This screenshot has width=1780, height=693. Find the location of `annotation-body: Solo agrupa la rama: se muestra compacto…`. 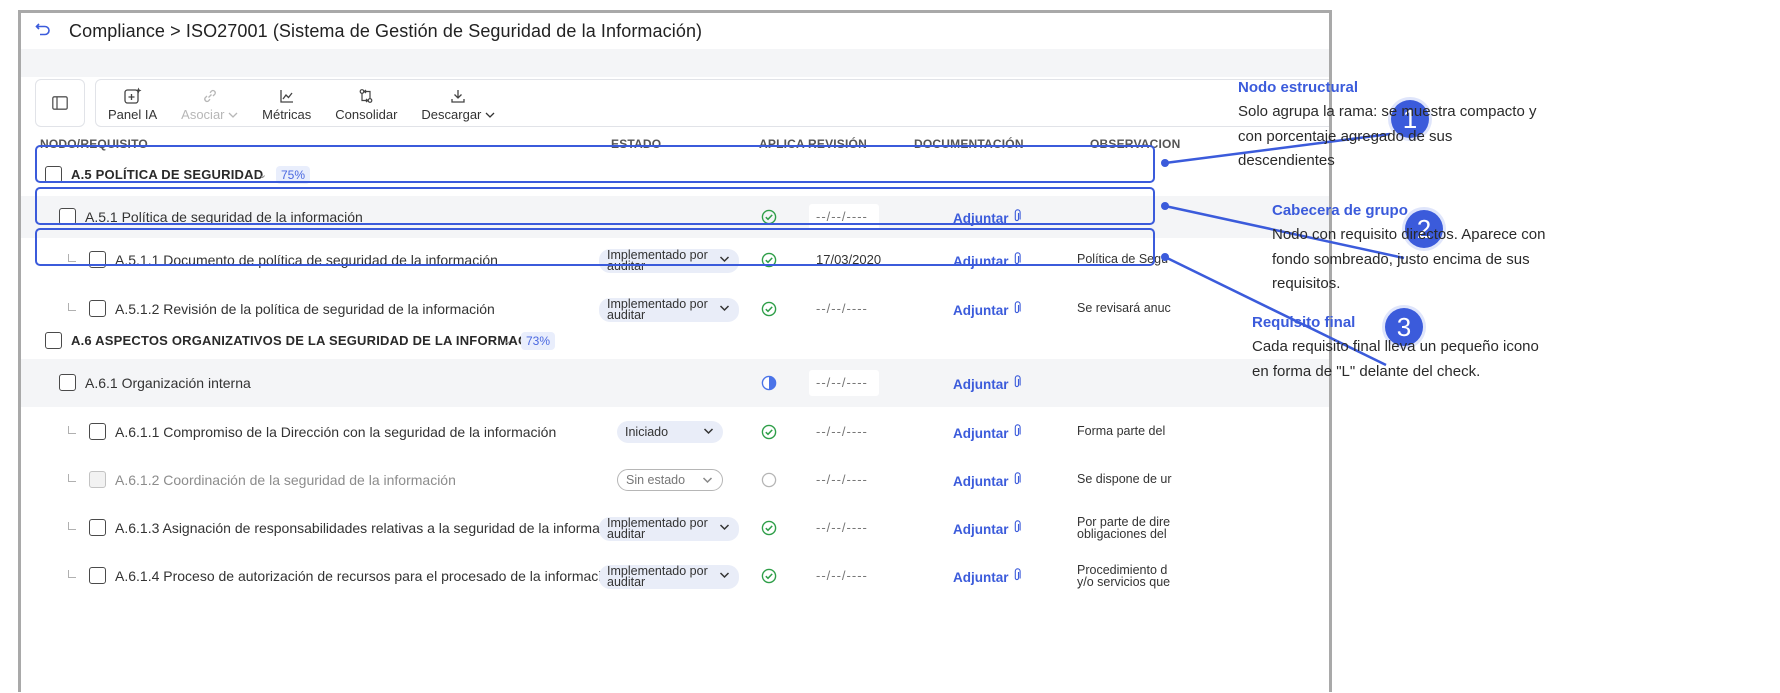

annotation-body: Solo agrupa la rama: se muestra compacto… is located at coordinates (1387, 136).